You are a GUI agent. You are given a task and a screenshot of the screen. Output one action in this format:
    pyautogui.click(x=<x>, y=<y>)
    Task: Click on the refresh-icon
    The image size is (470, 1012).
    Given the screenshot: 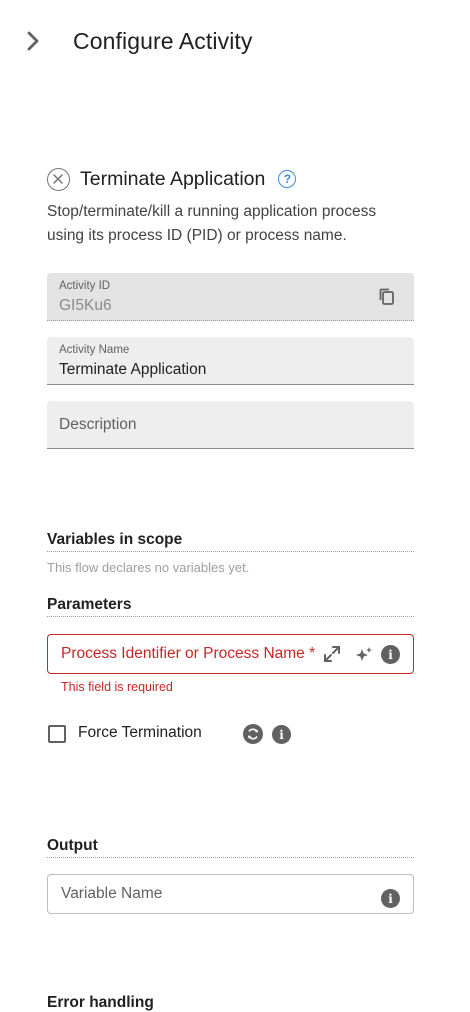 What is the action you would take?
    pyautogui.click(x=253, y=734)
    